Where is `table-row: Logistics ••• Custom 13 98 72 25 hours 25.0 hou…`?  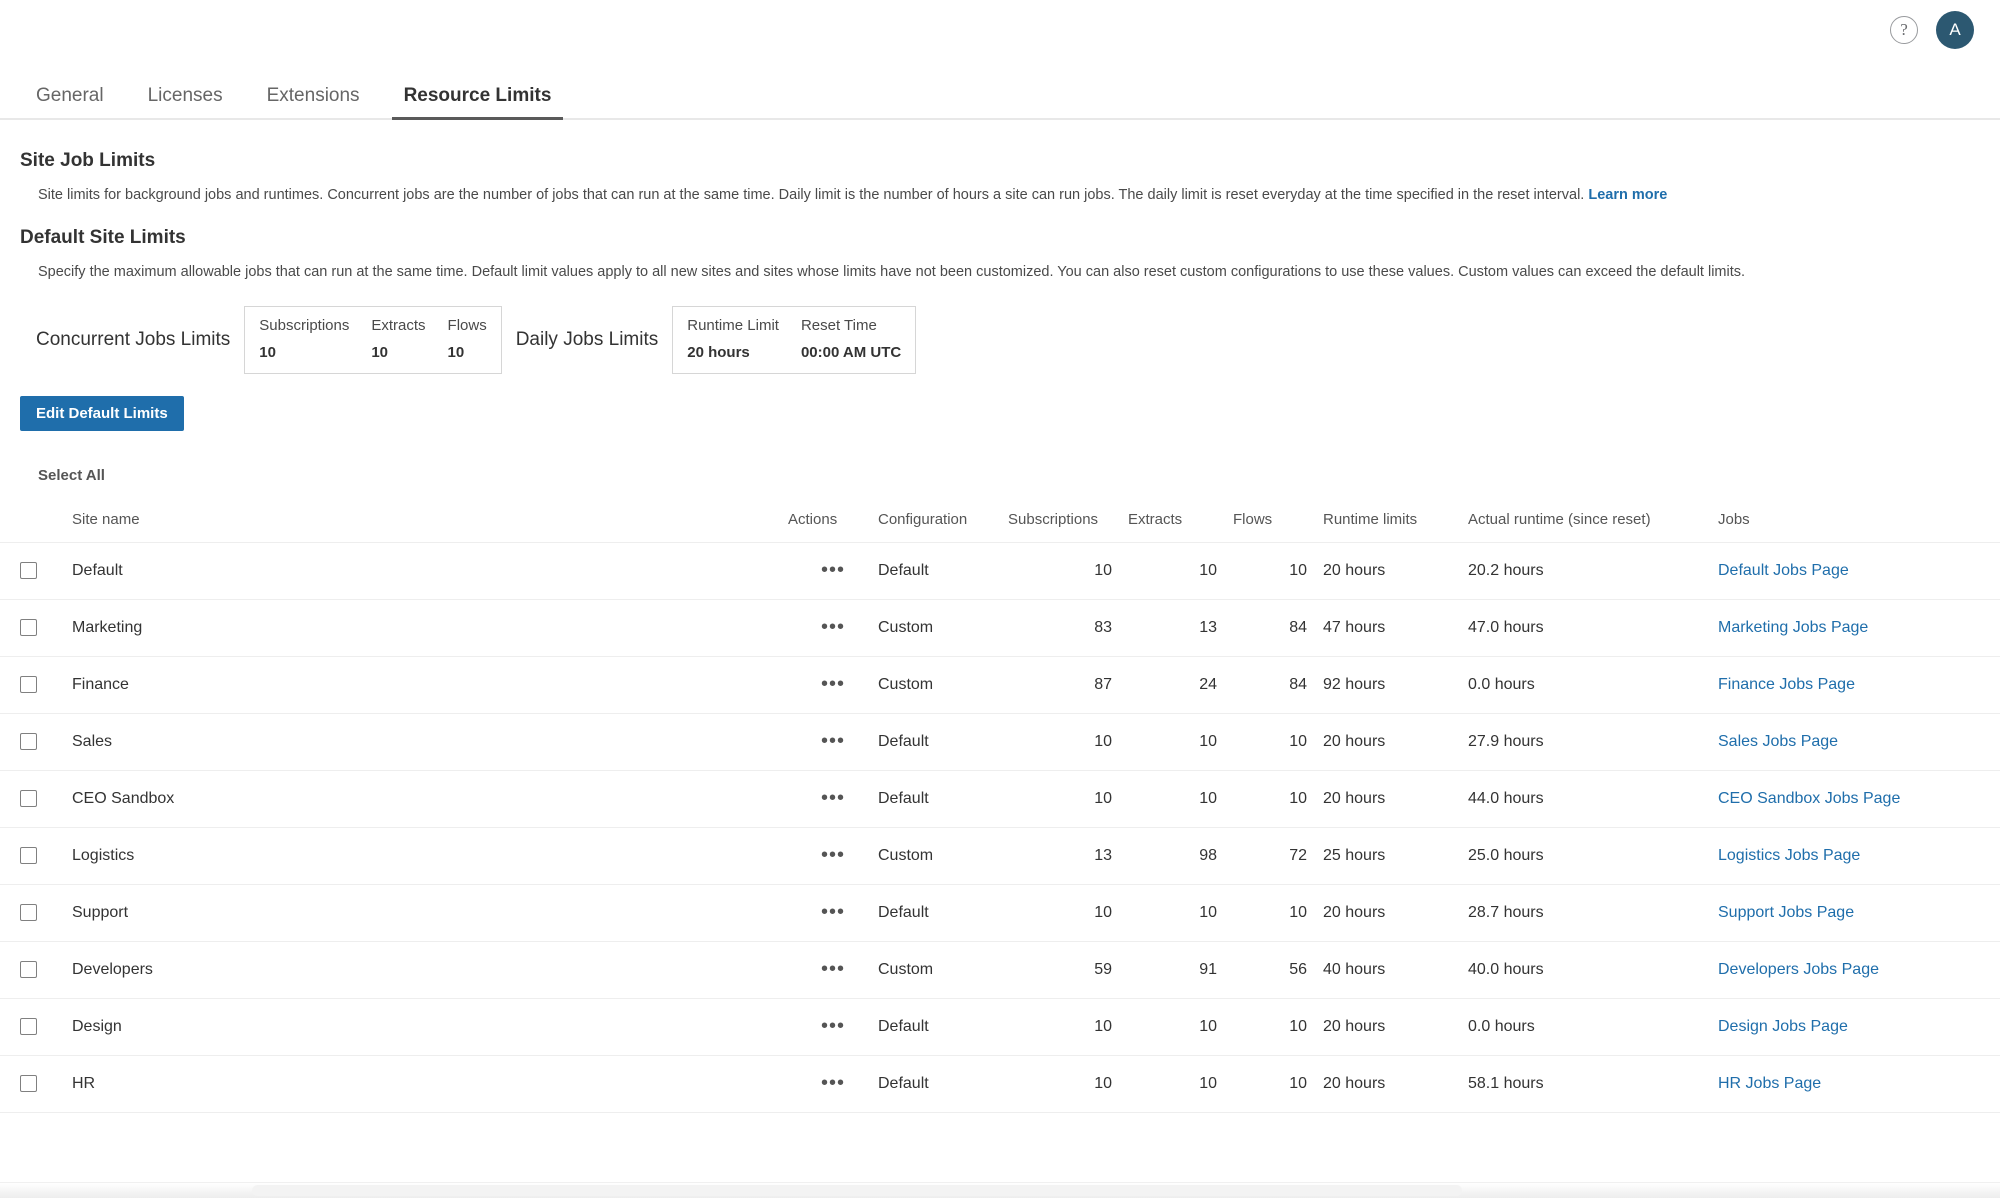 table-row: Logistics ••• Custom 13 98 72 25 hours 25.0 hou… is located at coordinates (1000, 855).